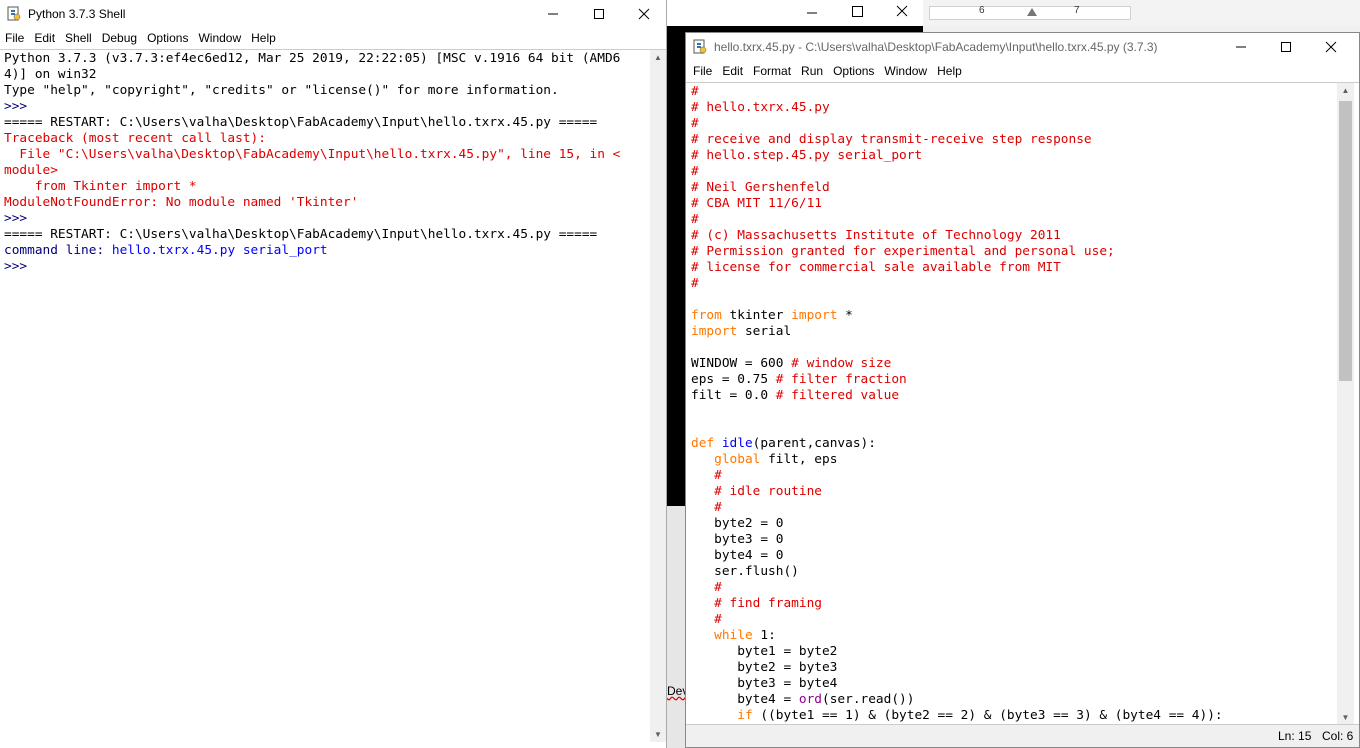 The image size is (1360, 748). Describe the element at coordinates (1295, 736) in the screenshot. I see `status-line: Ln: 15` at that location.